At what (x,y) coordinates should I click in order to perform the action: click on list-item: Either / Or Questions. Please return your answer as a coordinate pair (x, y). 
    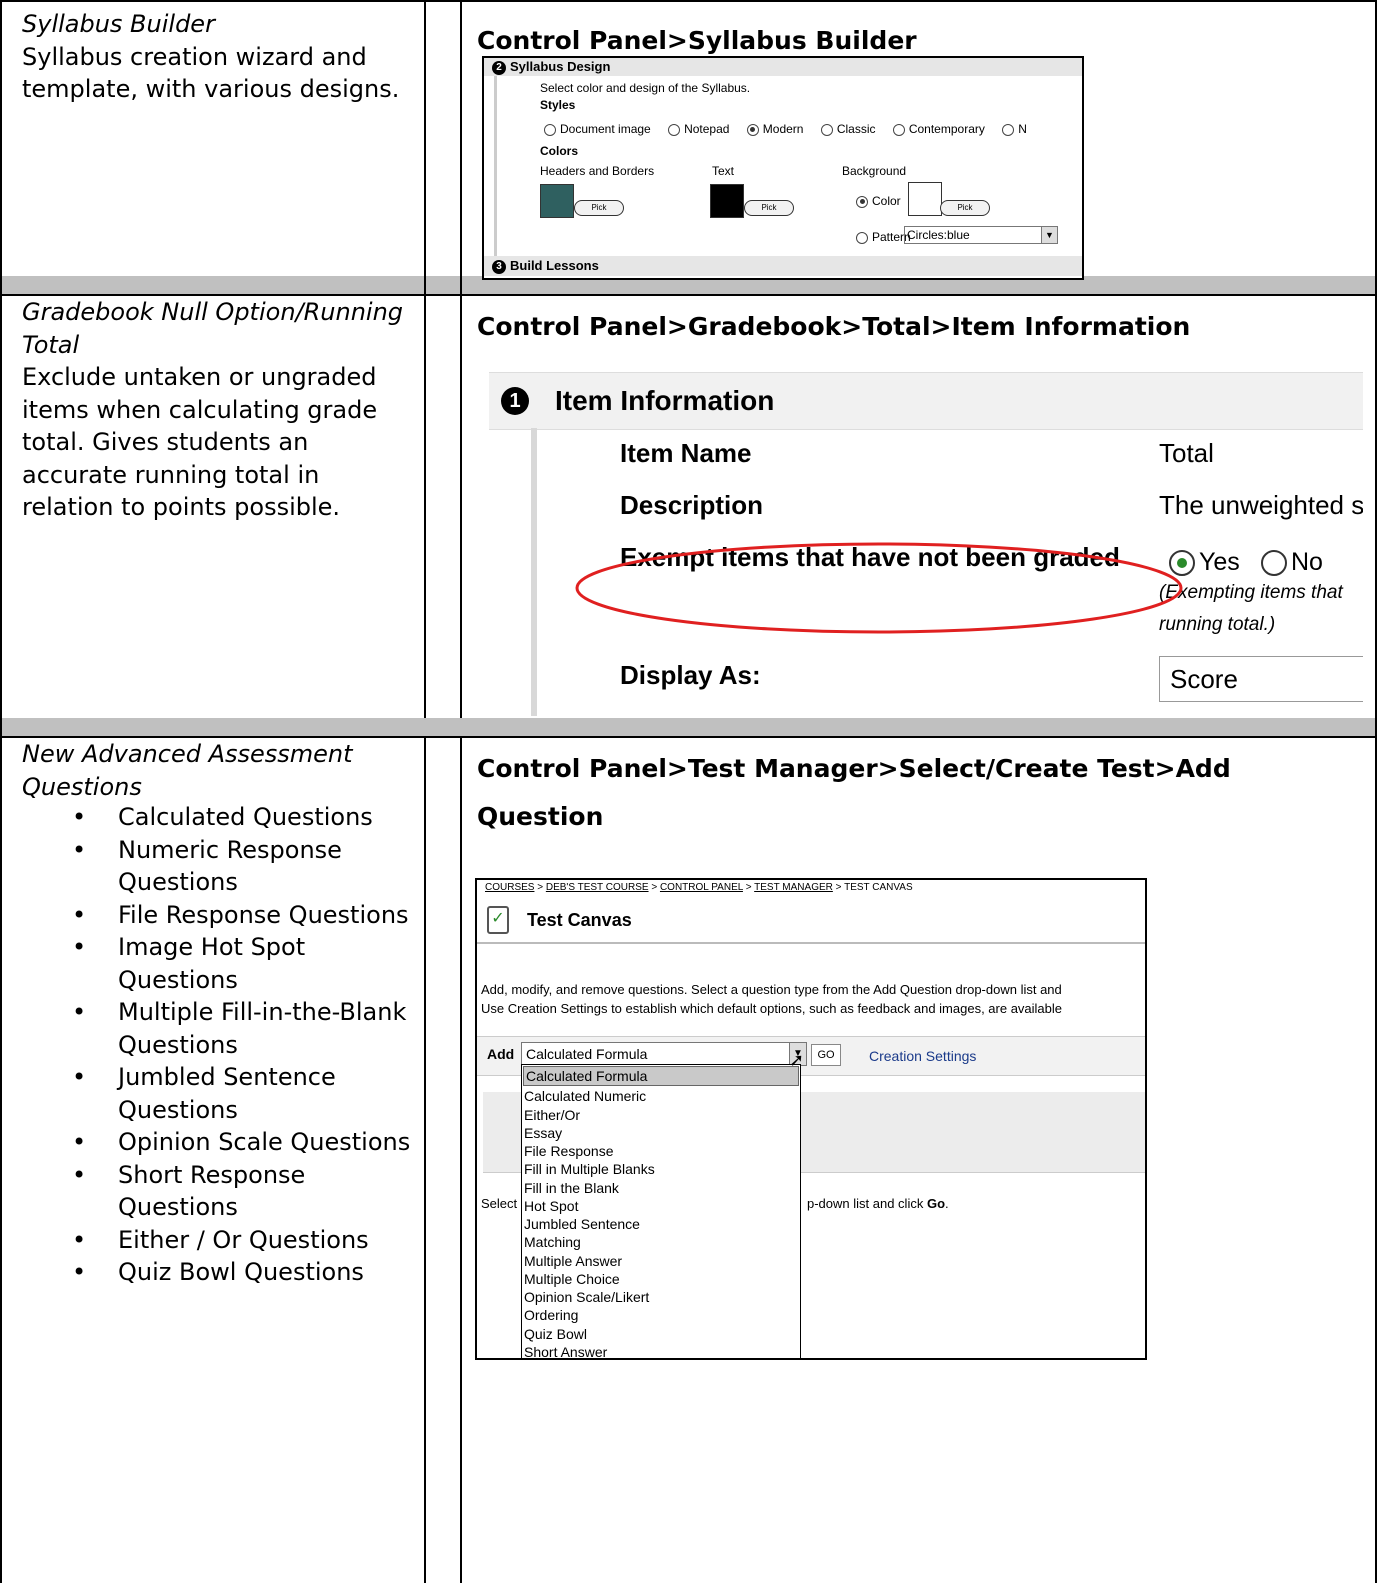
    Looking at the image, I should click on (210, 1240).